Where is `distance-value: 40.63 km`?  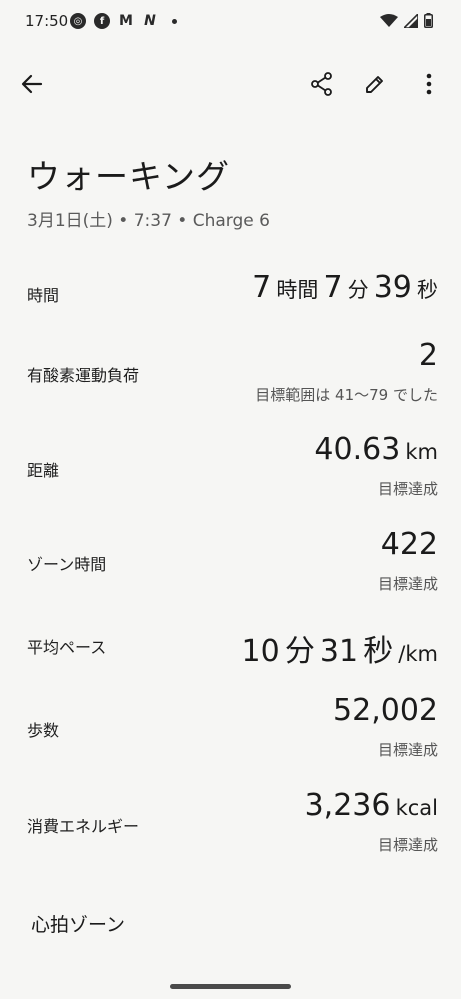
distance-value: 40.63 km is located at coordinates (376, 449).